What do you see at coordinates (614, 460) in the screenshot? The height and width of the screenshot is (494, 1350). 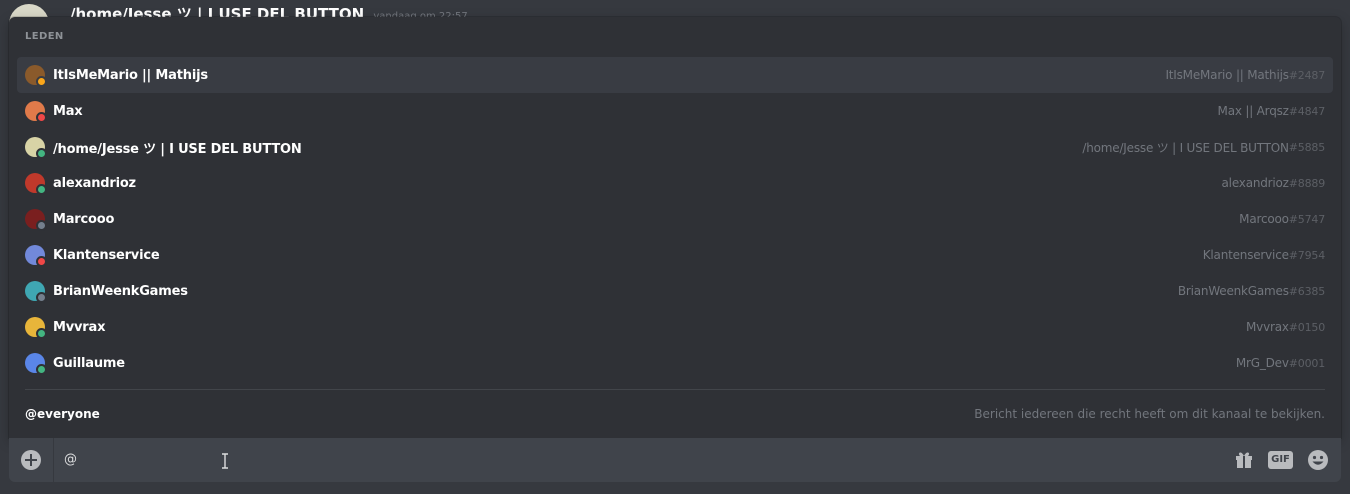 I see `message-input: @` at bounding box center [614, 460].